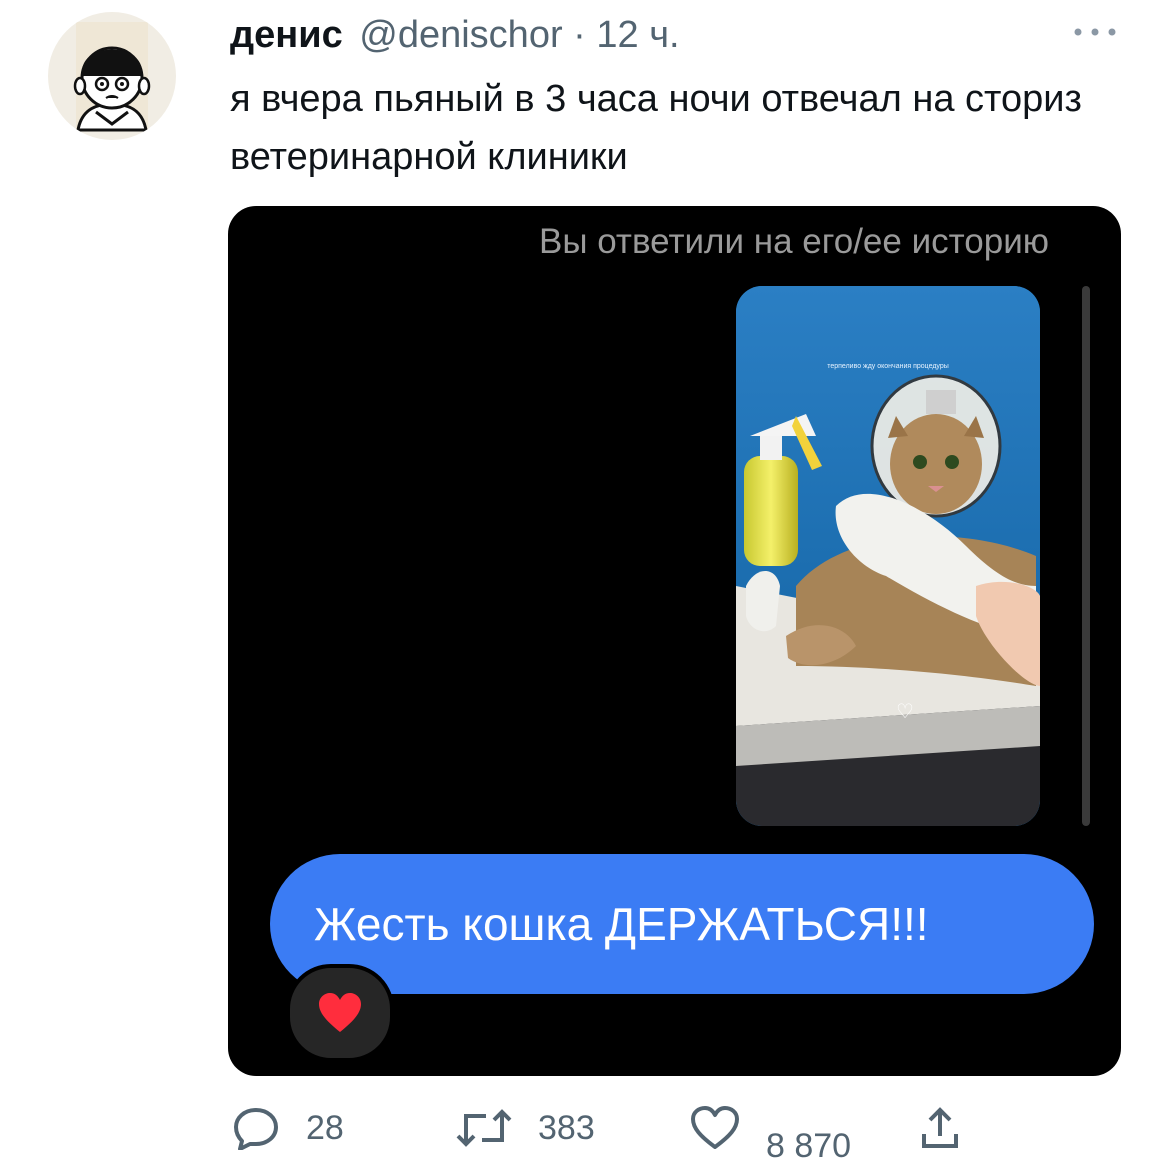 This screenshot has height=1174, width=1170. I want to click on author-avatar, so click(112, 76).